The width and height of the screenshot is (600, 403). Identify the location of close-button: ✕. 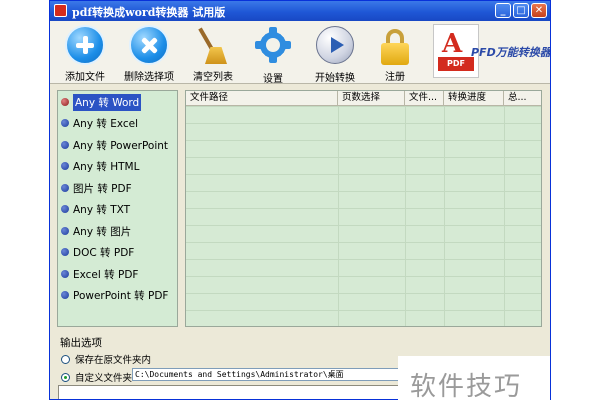
(539, 10).